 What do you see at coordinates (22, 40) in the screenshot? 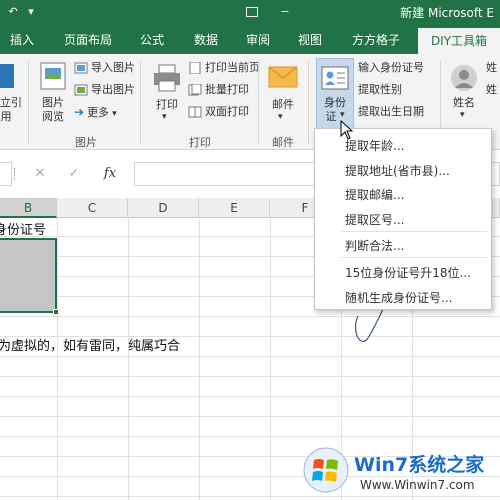
I see `tab-insert: 插入` at bounding box center [22, 40].